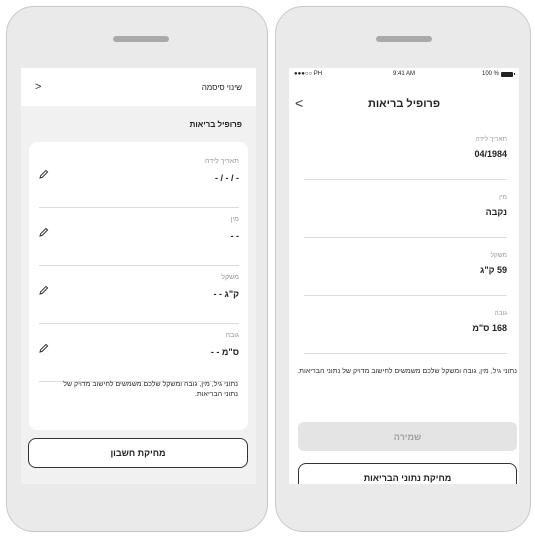  What do you see at coordinates (496, 212) in the screenshot?
I see `gender-value: נקבה` at bounding box center [496, 212].